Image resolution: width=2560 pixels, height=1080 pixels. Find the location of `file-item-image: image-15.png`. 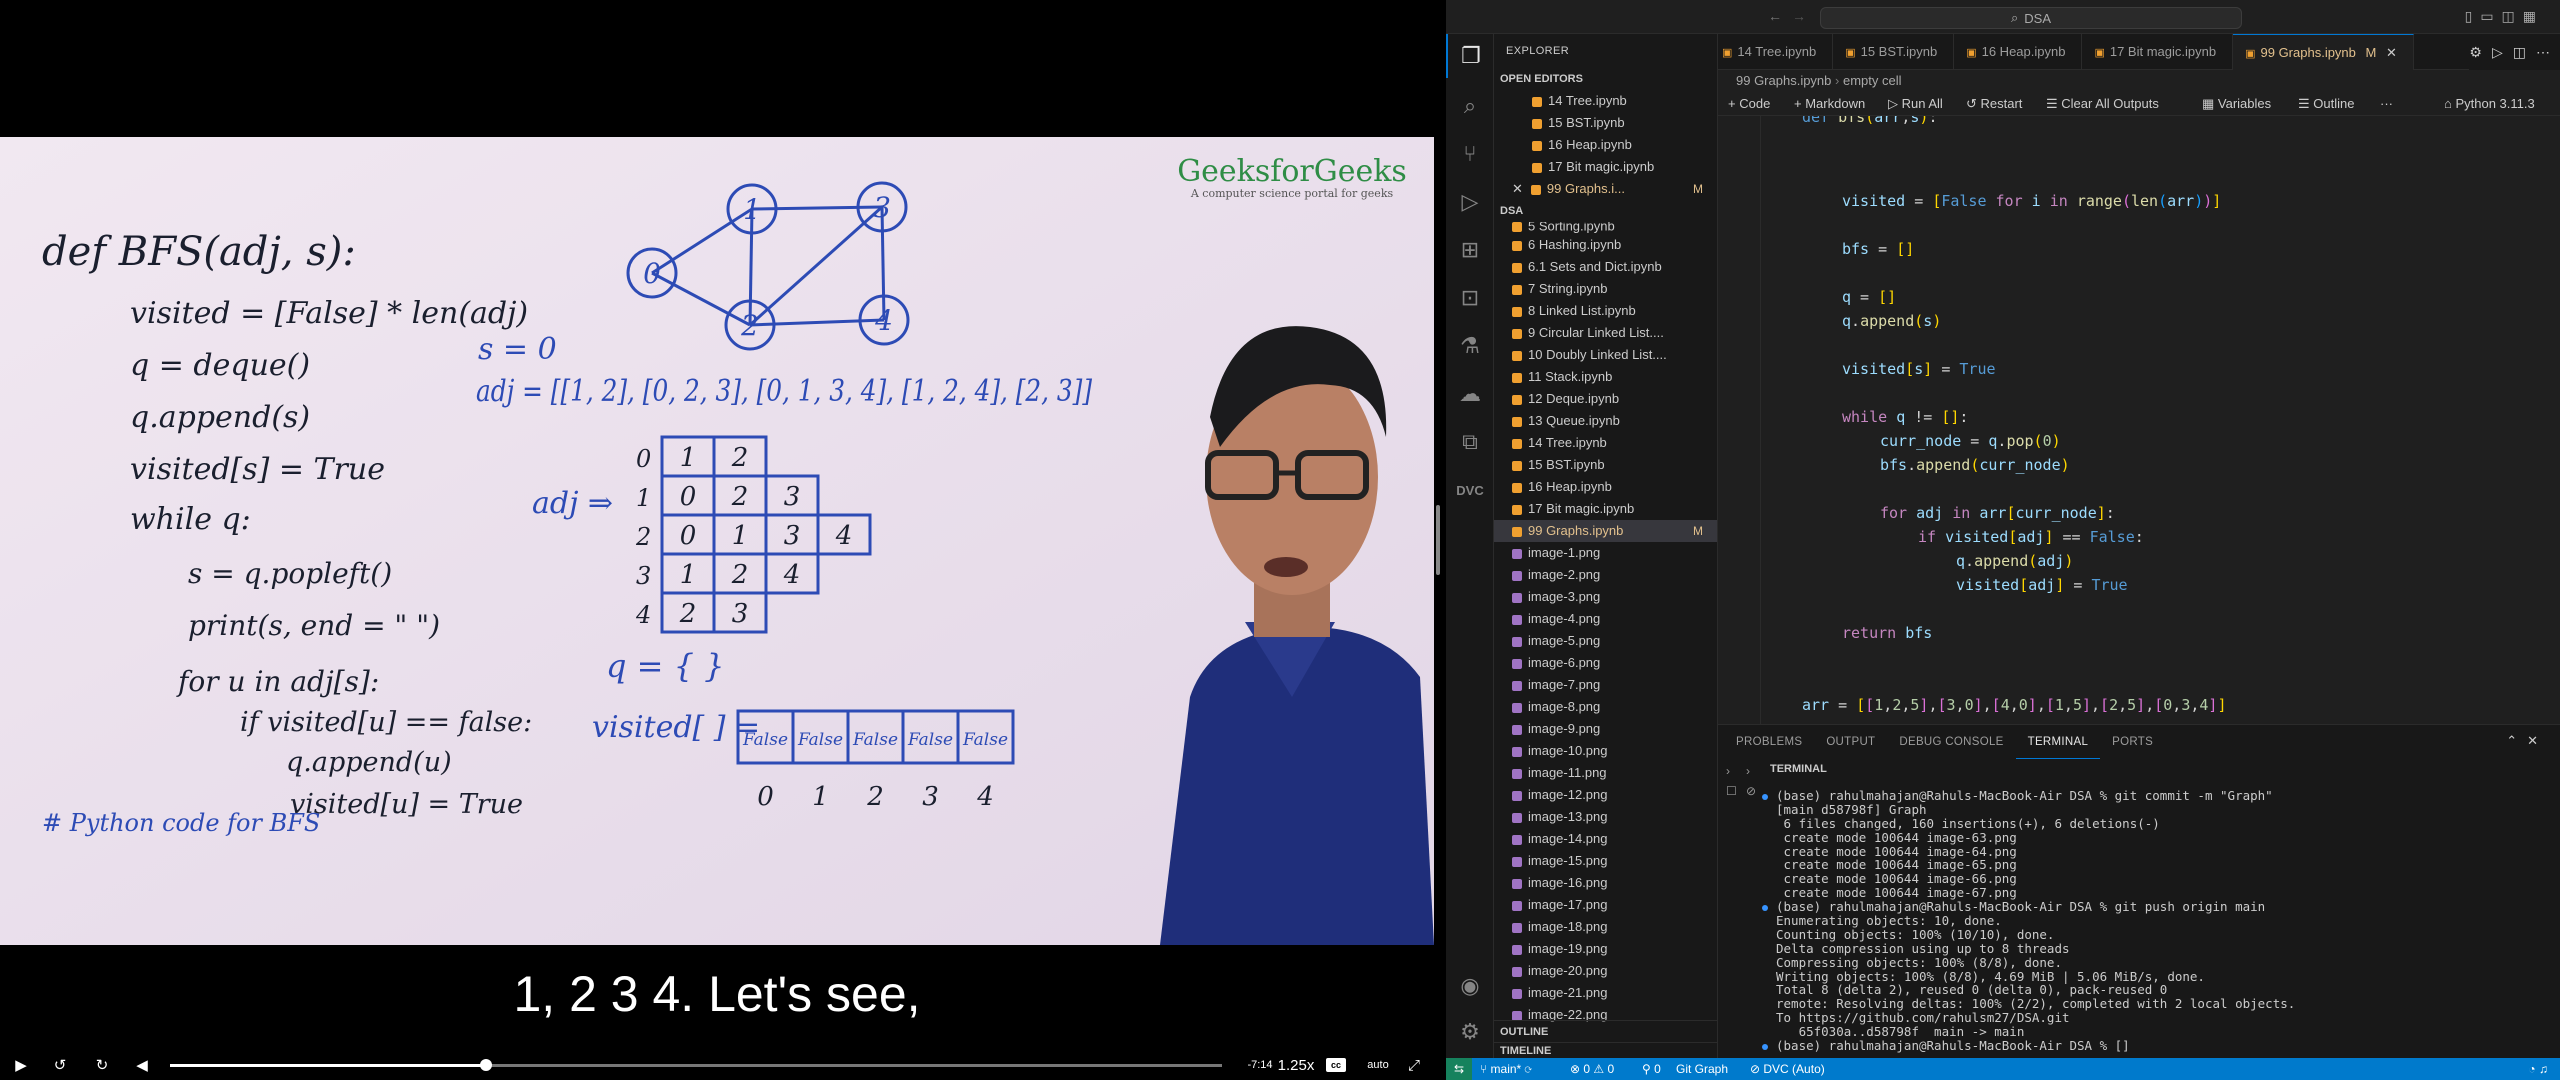

file-item-image: image-15.png is located at coordinates (1605, 861).